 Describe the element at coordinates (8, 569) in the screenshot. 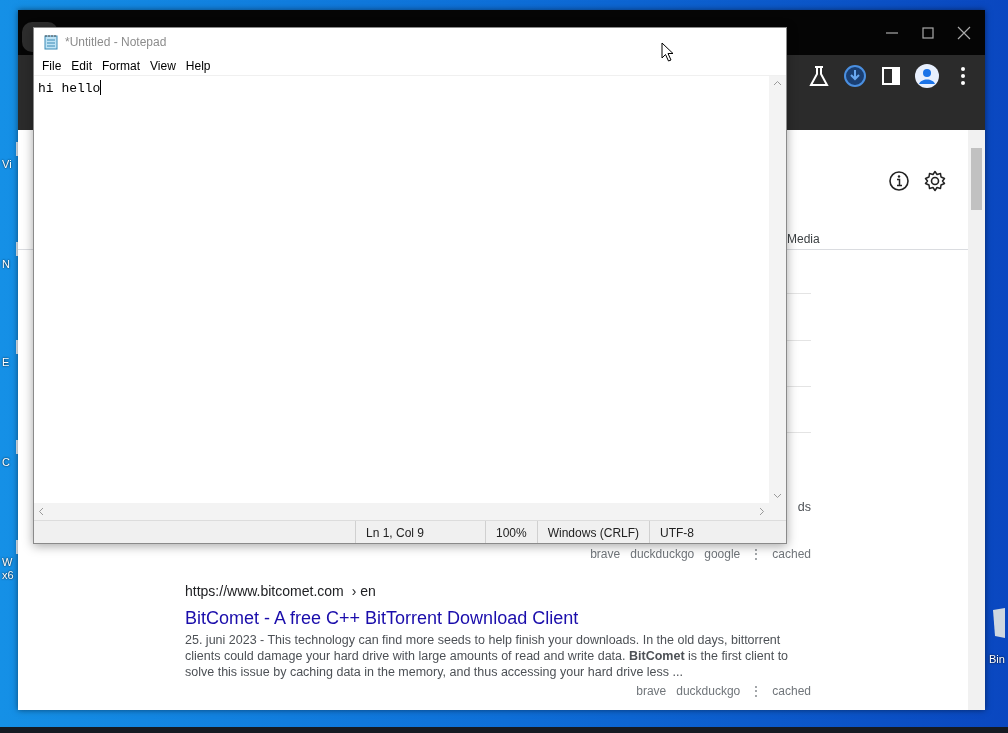

I see `desktop-icon-label: W x6` at that location.